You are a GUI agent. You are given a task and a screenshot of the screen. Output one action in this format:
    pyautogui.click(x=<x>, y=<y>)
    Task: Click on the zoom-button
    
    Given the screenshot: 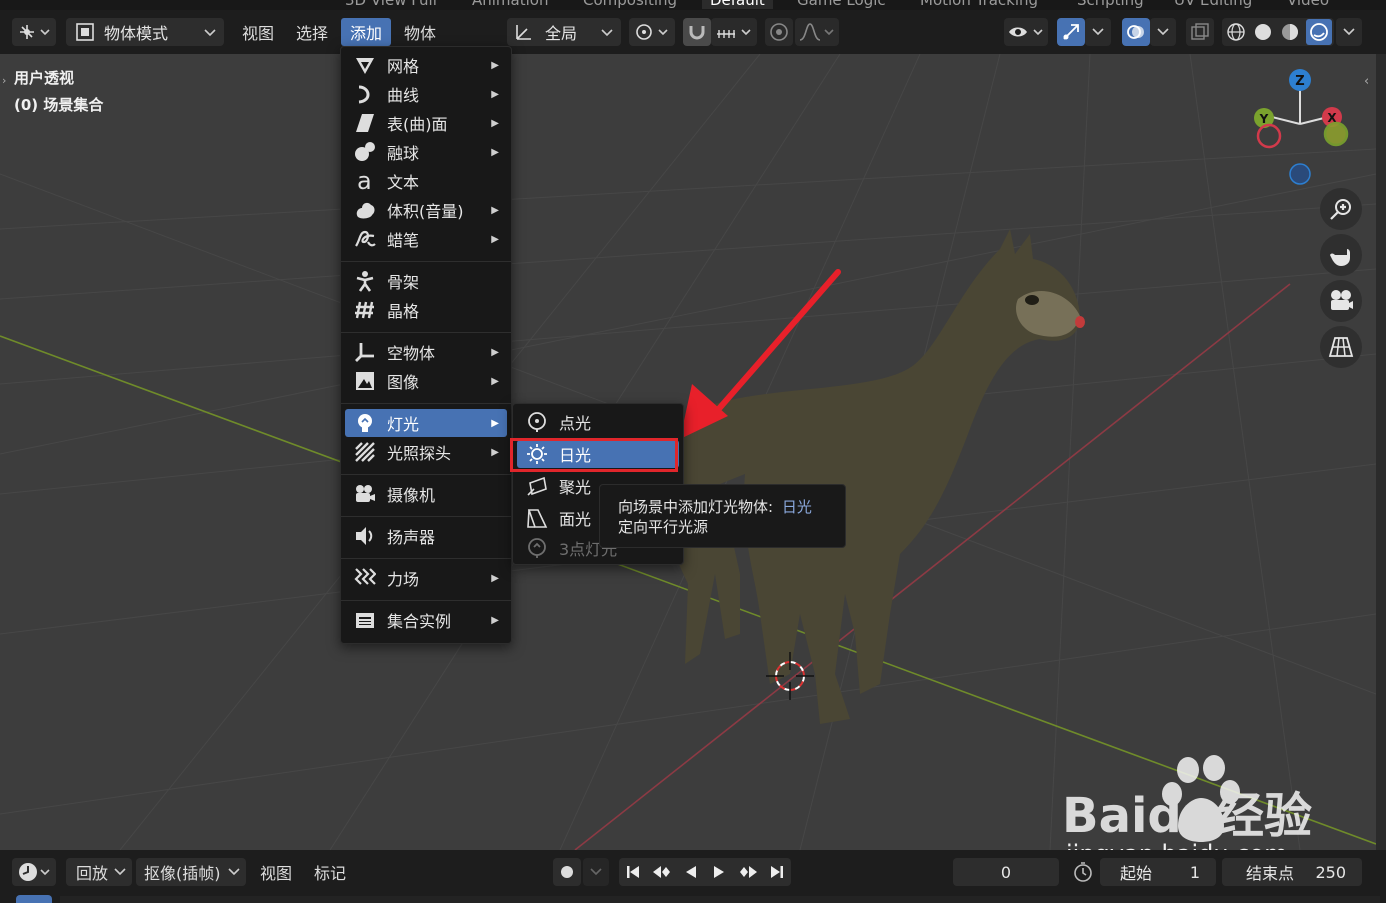 What is the action you would take?
    pyautogui.click(x=1341, y=209)
    